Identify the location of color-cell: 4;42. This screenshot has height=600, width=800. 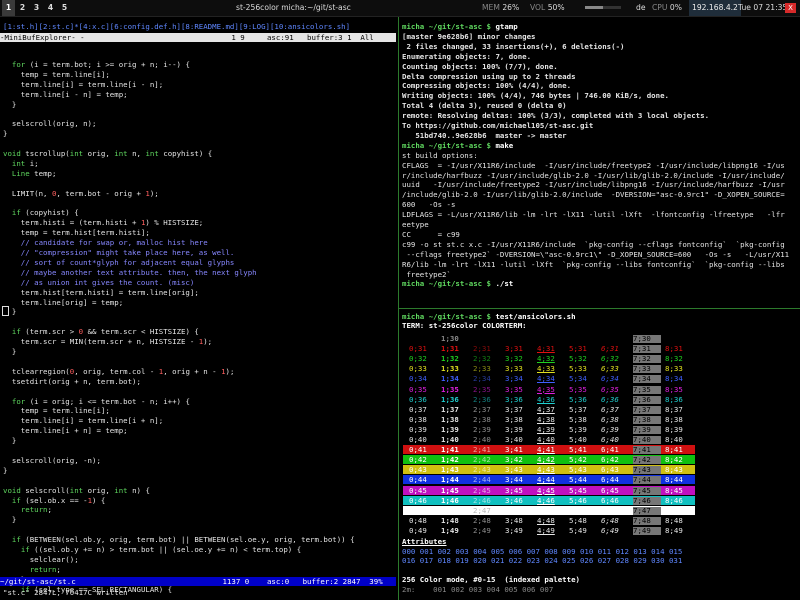
(546, 460).